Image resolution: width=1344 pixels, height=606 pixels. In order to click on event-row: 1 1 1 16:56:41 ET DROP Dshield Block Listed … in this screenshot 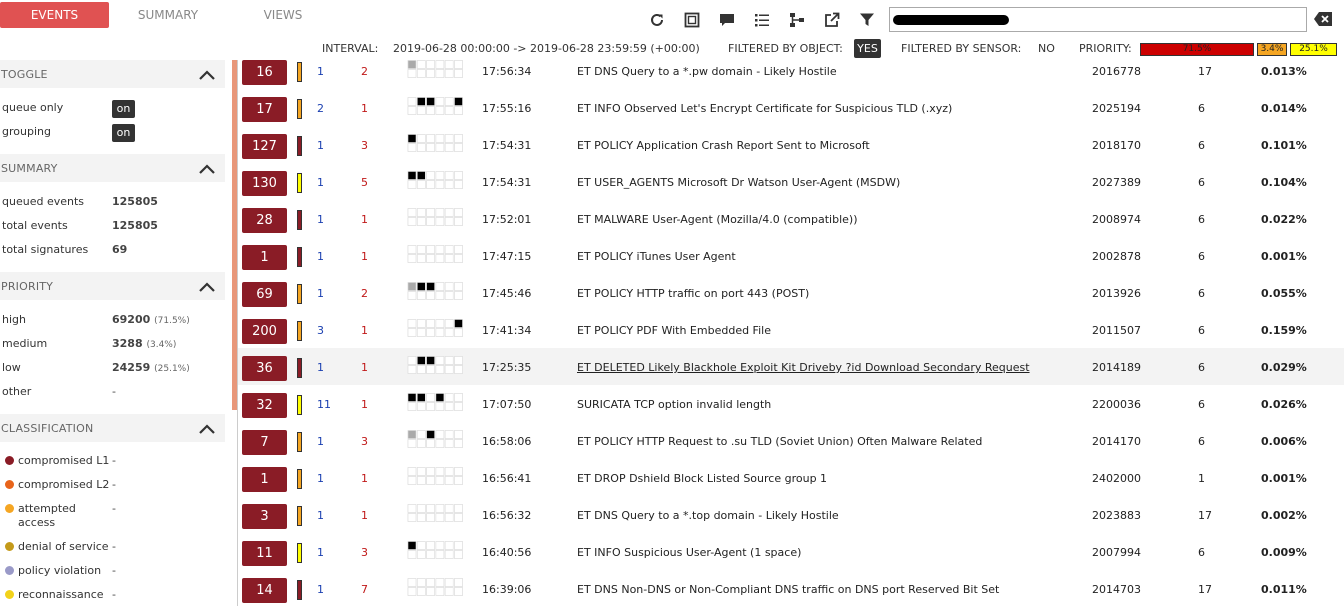, I will do `click(791, 477)`.